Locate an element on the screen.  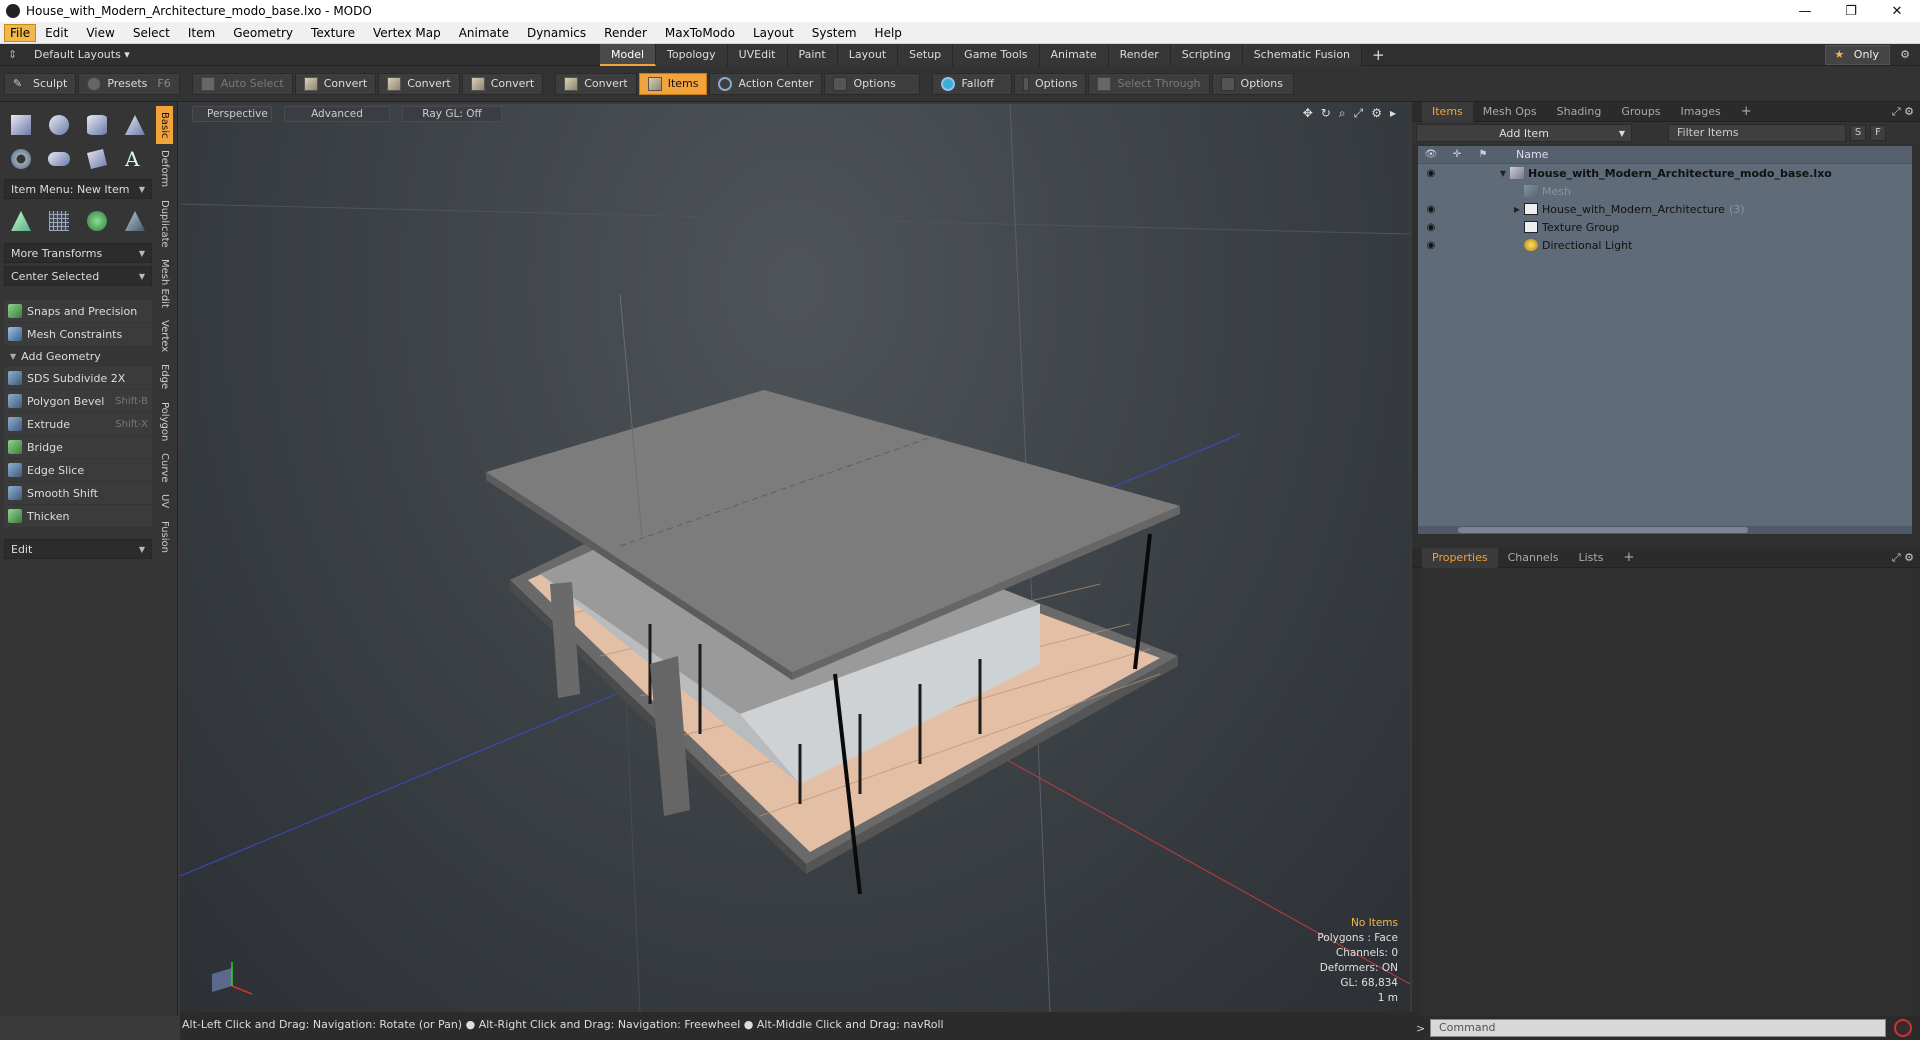
falloff-button: Falloff is located at coordinates (972, 83).